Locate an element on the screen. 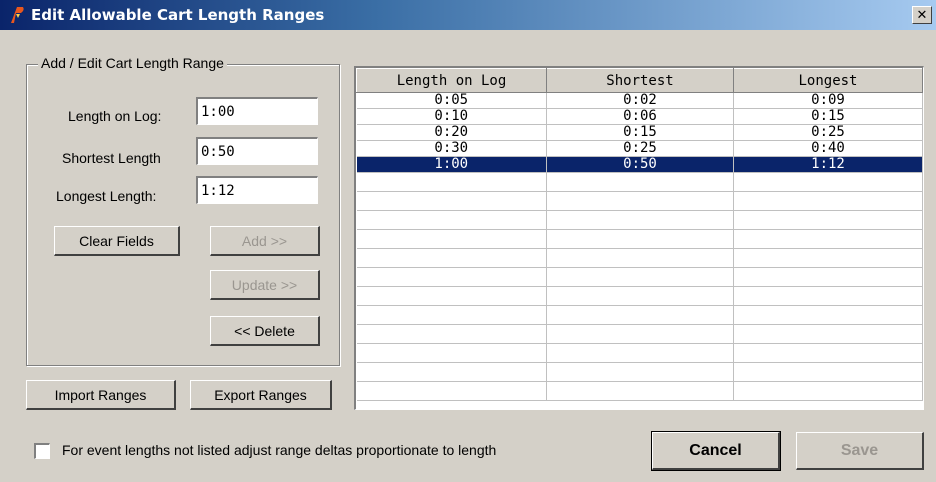 This screenshot has height=482, width=936. length-on-log-label: Length on Log: is located at coordinates (115, 116).